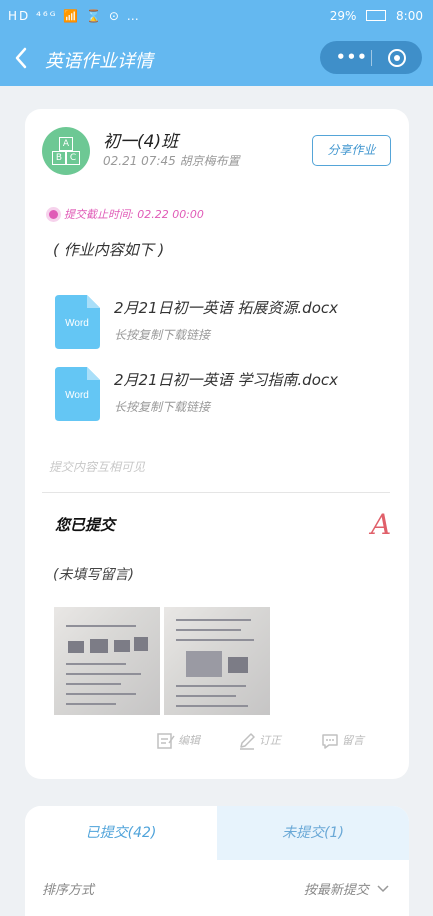 The height and width of the screenshot is (916, 433). Describe the element at coordinates (353, 740) in the screenshot. I see `message-label: 留言` at that location.